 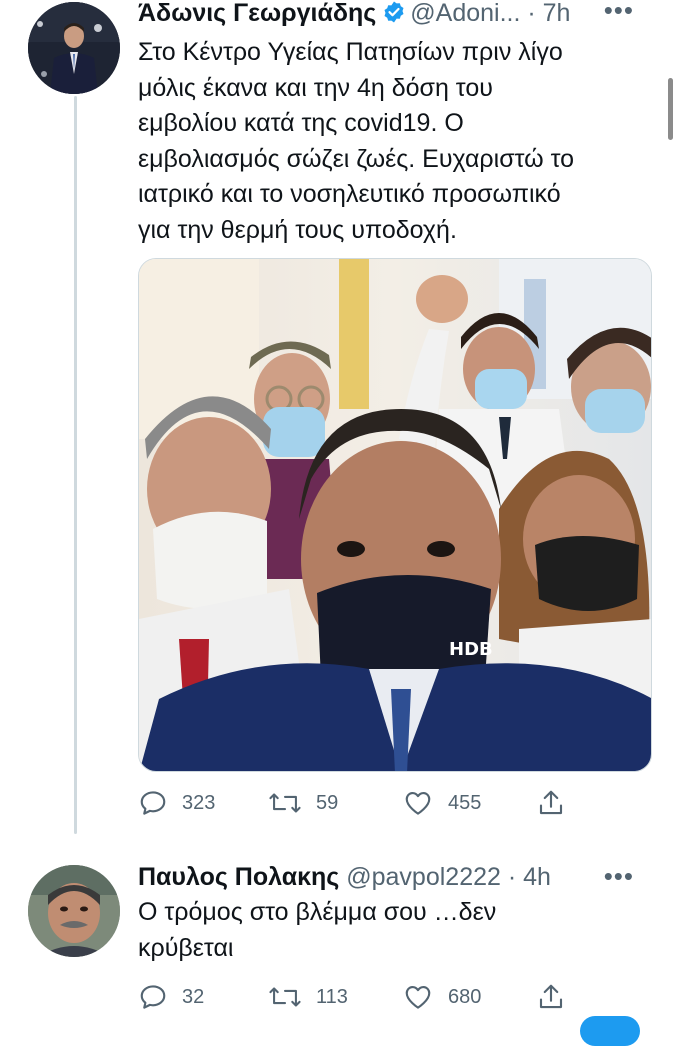 What do you see at coordinates (74, 911) in the screenshot?
I see `avatar-pavlos` at bounding box center [74, 911].